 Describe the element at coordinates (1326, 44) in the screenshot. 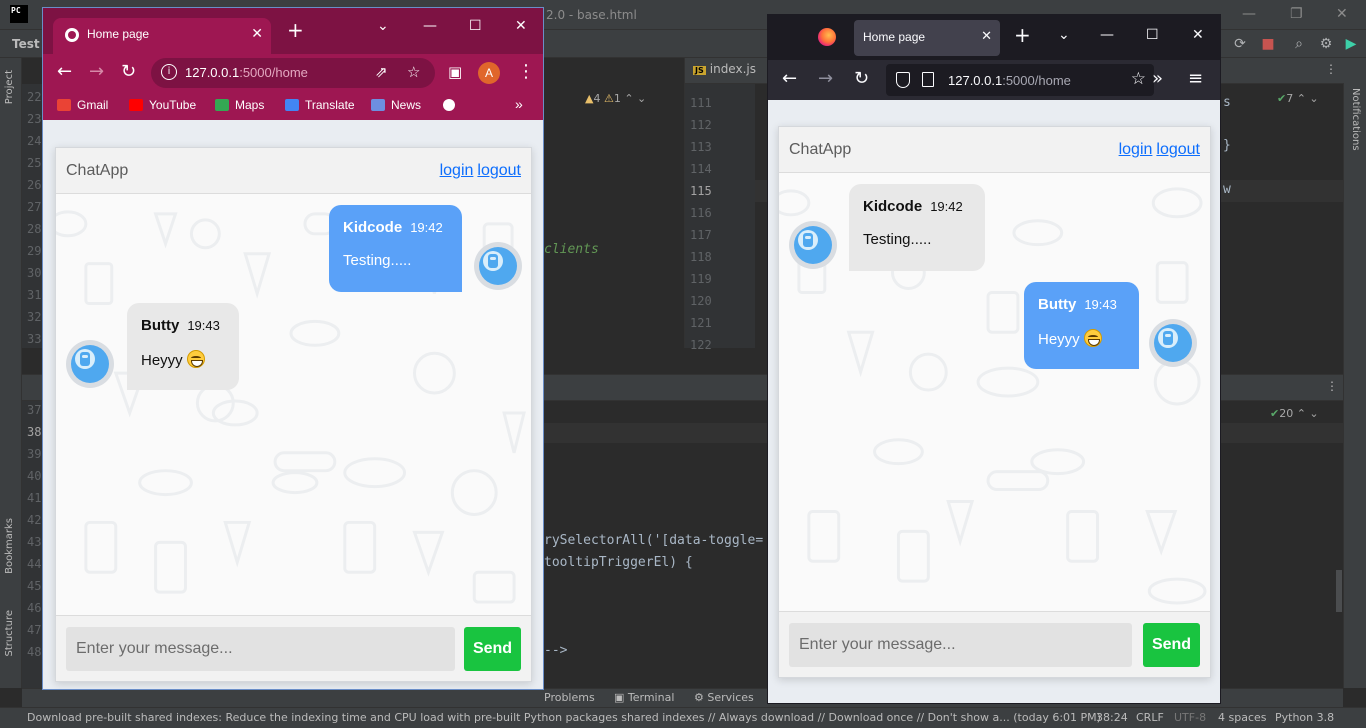

I see `gear-icon: ⚙` at that location.